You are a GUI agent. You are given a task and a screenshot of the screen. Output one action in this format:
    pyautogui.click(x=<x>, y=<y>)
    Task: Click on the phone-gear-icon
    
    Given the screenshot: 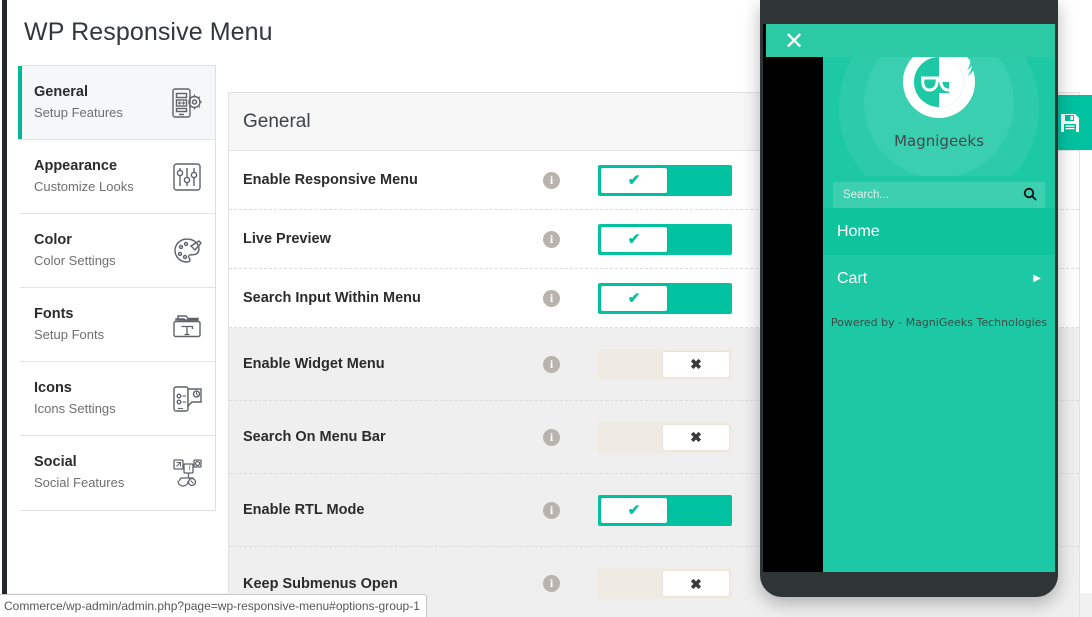 What is the action you would take?
    pyautogui.click(x=187, y=103)
    